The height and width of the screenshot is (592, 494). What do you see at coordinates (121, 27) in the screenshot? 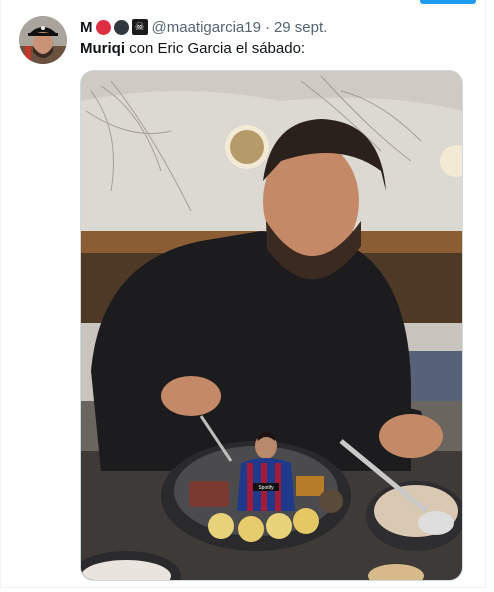
I see `black-circle-icon` at bounding box center [121, 27].